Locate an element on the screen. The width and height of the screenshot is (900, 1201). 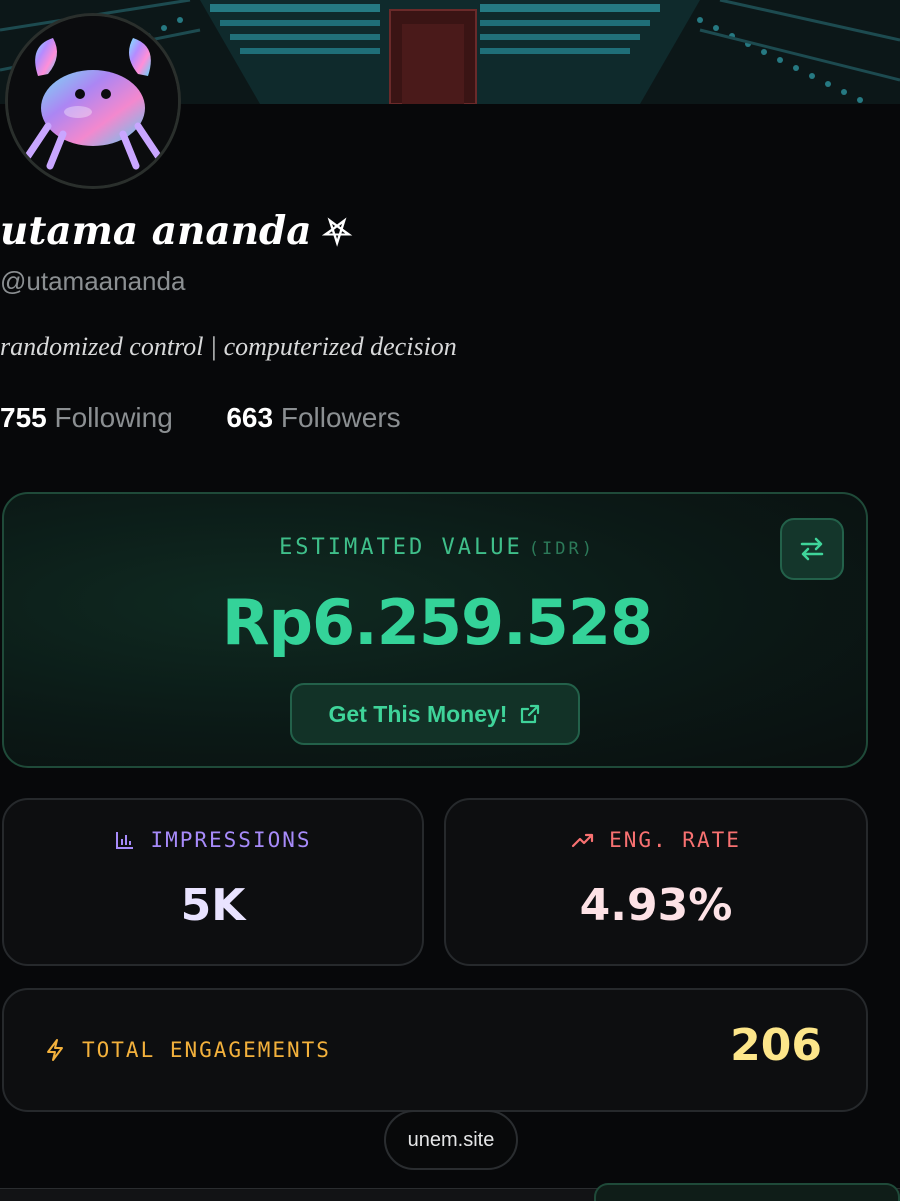
estimated-value-amount: Rp6.259.528 is located at coordinates (437, 622).